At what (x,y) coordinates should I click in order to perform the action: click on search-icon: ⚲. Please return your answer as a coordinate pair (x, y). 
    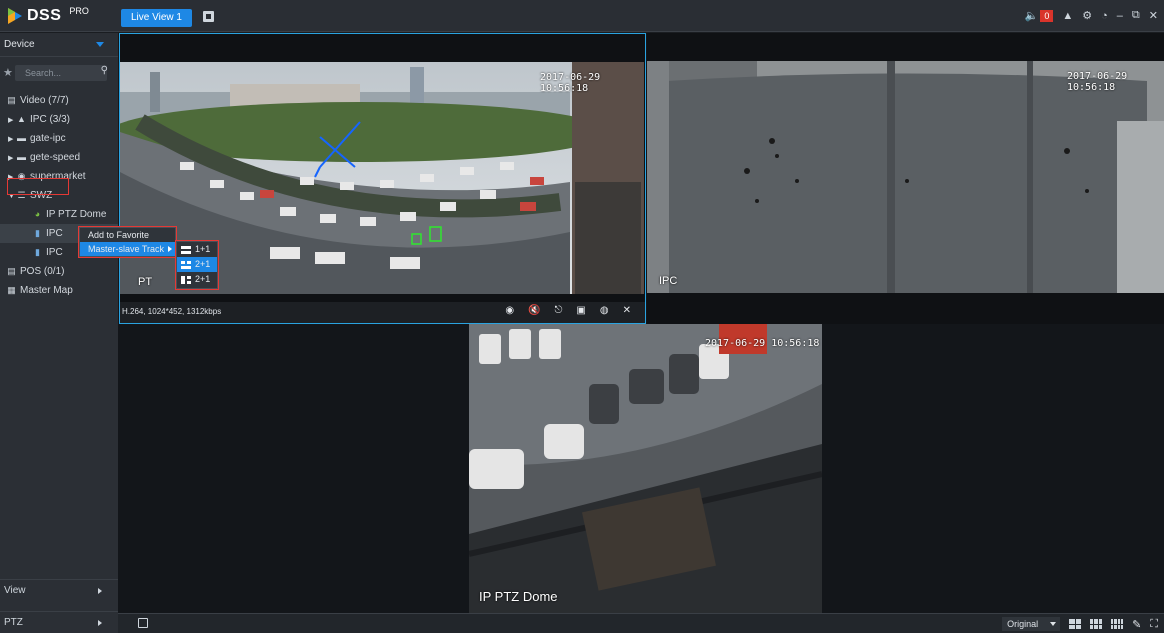
    Looking at the image, I should click on (104, 70).